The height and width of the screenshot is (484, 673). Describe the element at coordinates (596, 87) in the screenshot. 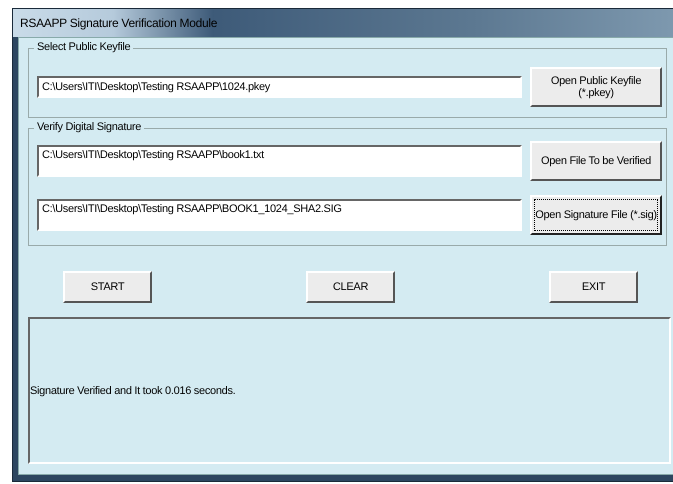

I see `open-file-button: Open Public Keyfile (*.pkey)` at that location.